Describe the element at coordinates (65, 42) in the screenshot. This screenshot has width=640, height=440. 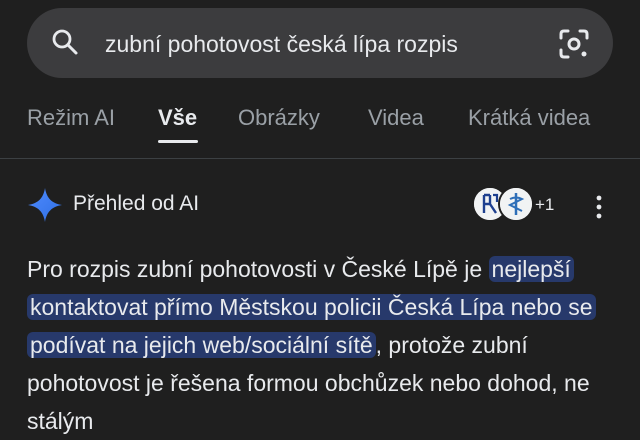
I see `search-icon` at that location.